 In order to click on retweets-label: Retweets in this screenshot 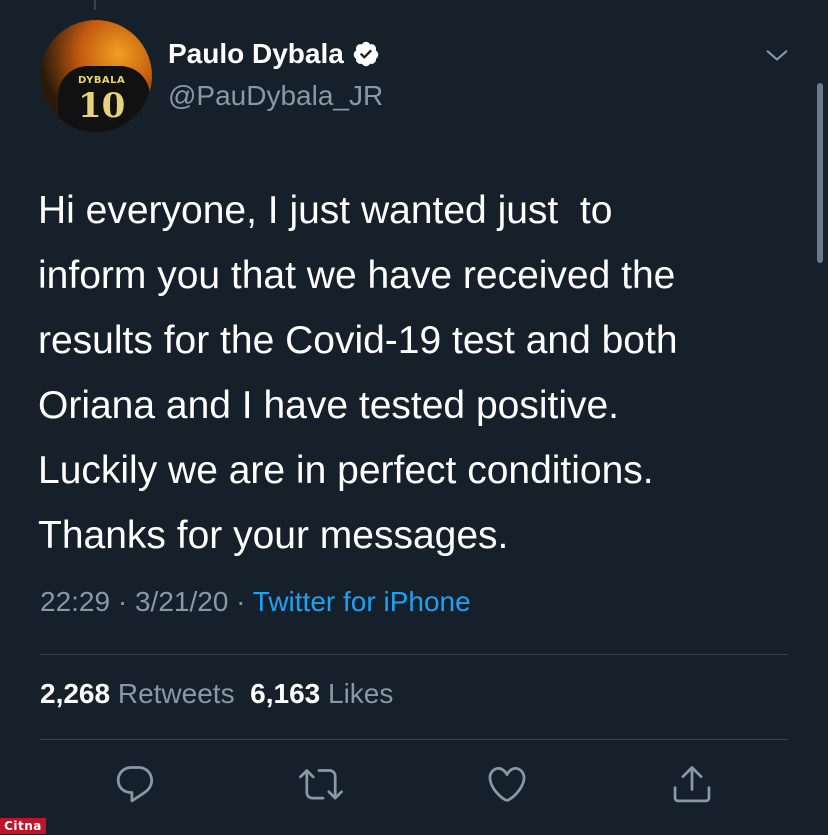, I will do `click(176, 693)`.